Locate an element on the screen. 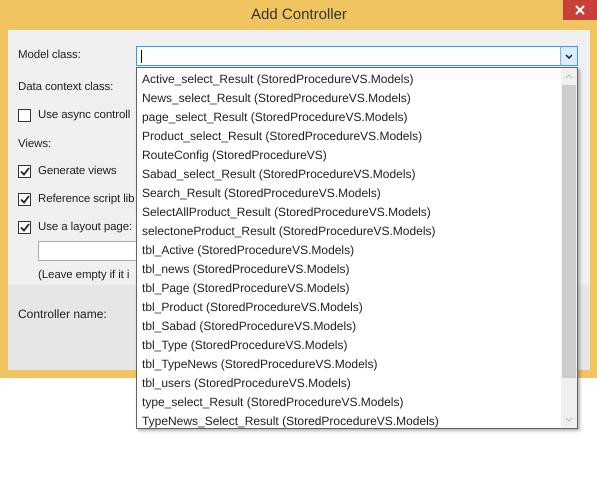  window-title: Add Controller is located at coordinates (299, 14).